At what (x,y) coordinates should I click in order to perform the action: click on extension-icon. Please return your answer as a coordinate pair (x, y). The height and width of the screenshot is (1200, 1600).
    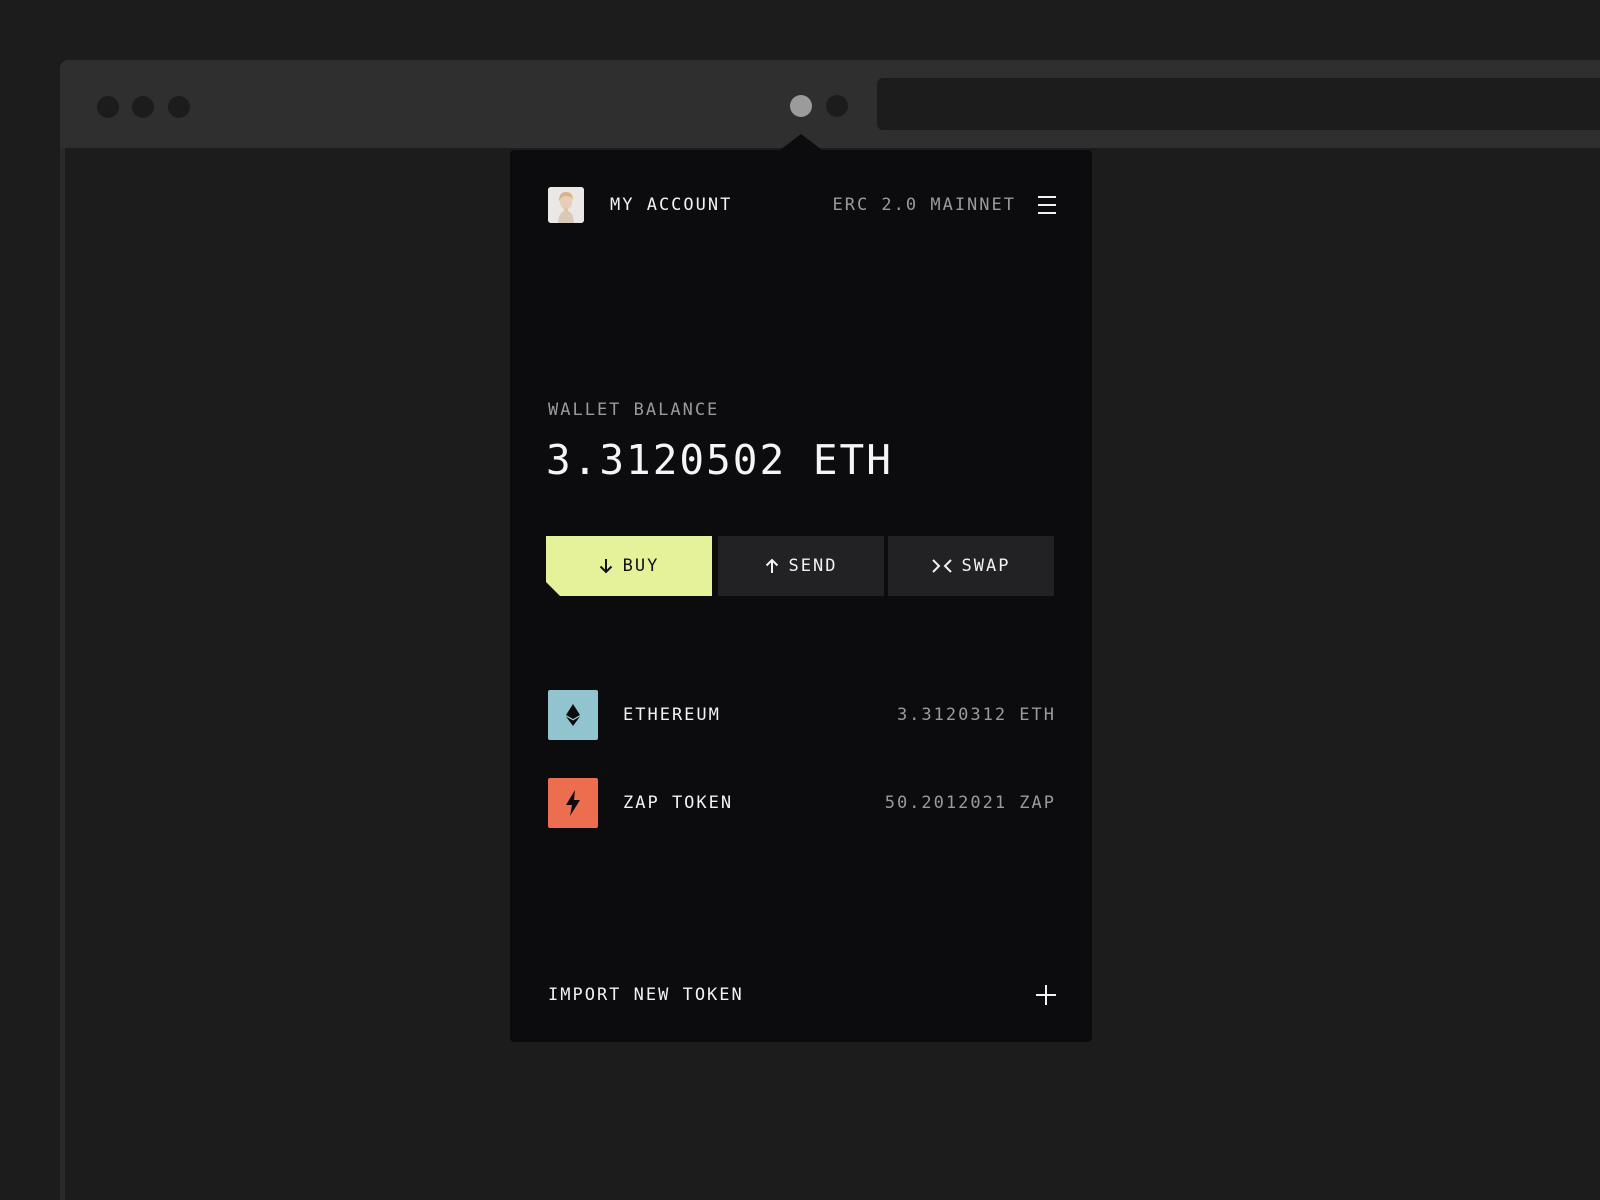
    Looking at the image, I should click on (837, 106).